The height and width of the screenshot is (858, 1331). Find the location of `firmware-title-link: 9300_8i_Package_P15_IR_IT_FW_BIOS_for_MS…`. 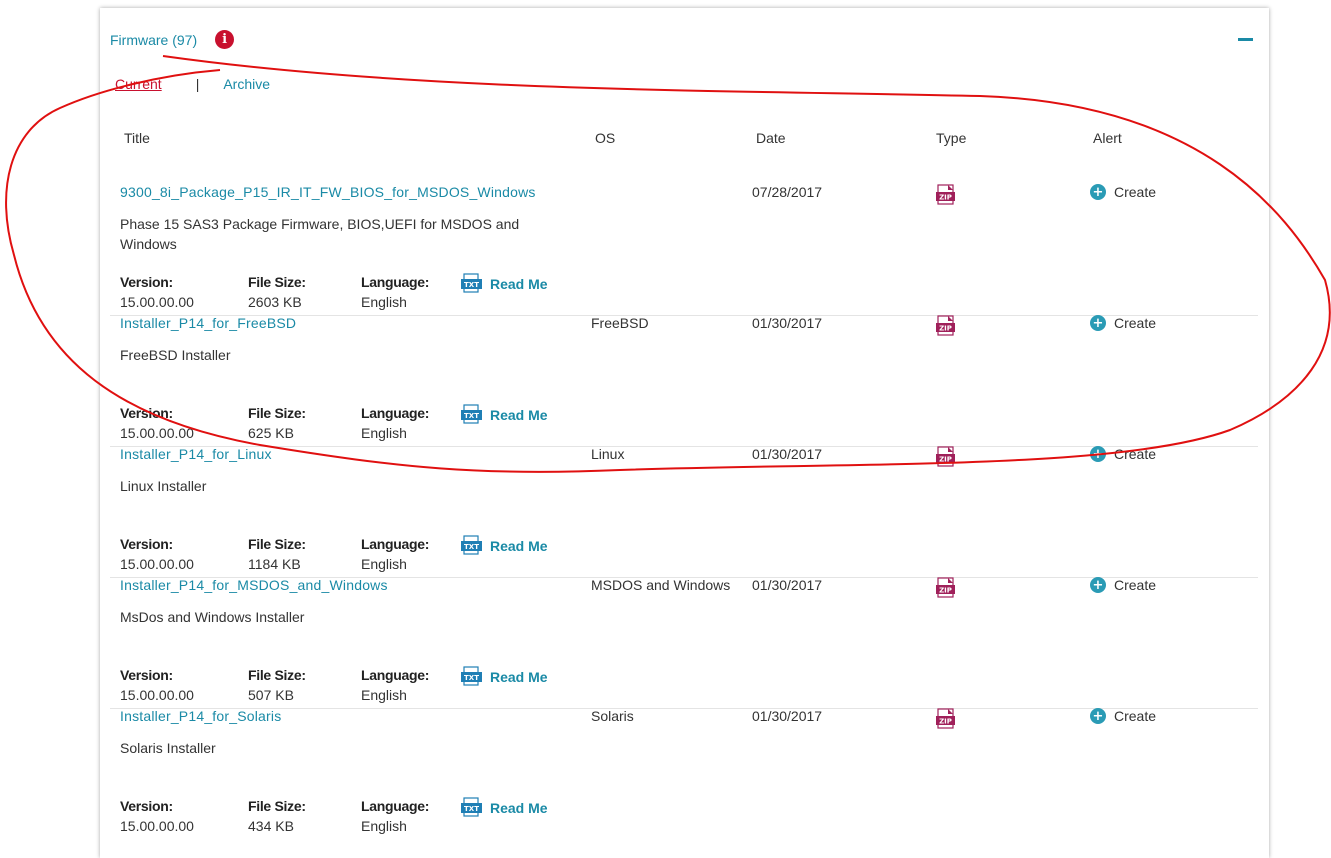

firmware-title-link: 9300_8i_Package_P15_IR_IT_FW_BIOS_for_MS… is located at coordinates (328, 192).